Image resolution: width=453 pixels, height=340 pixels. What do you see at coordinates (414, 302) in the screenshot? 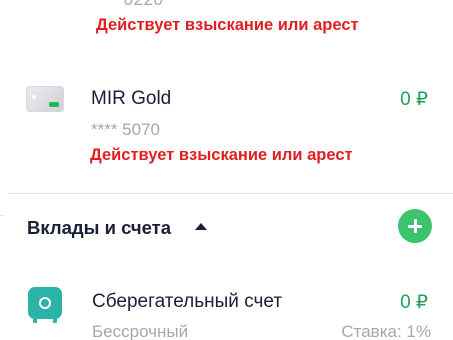
I see `account-balance: 0 ₽` at bounding box center [414, 302].